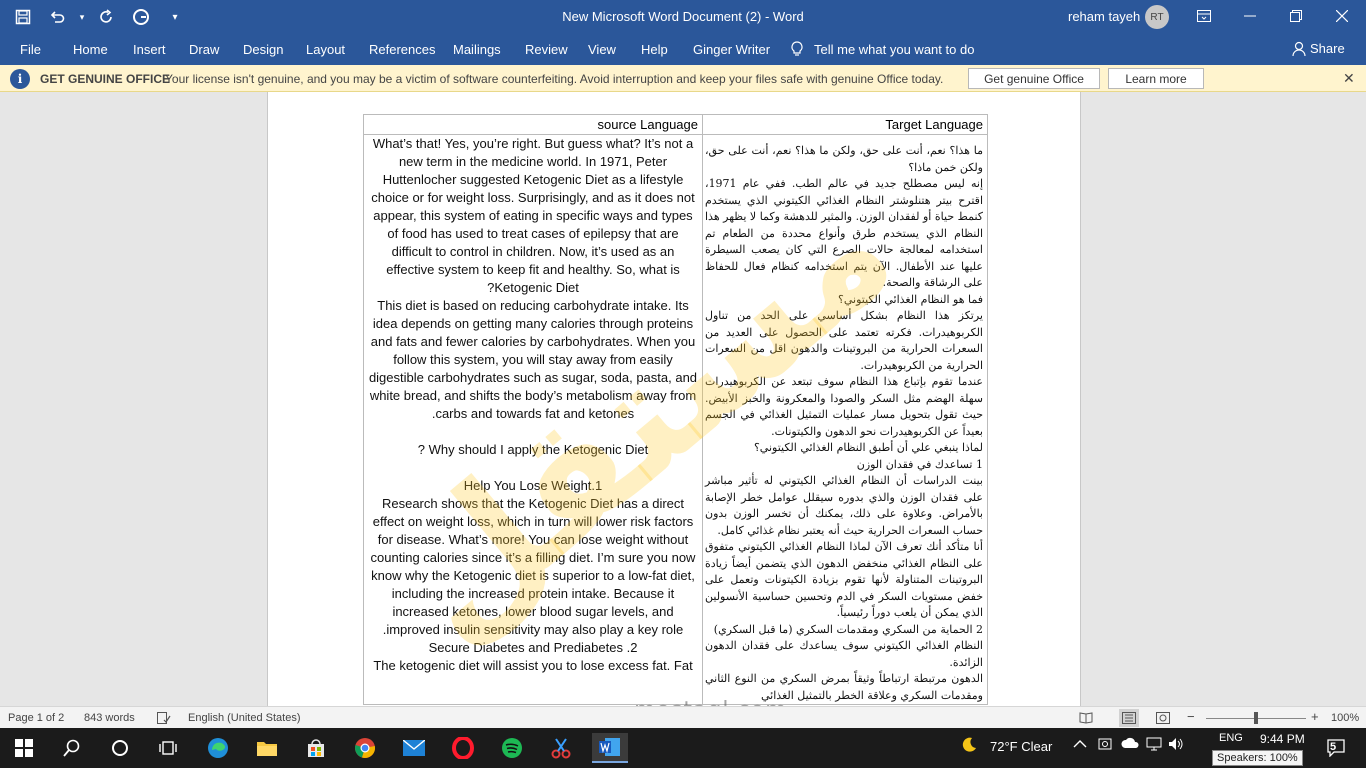 The image size is (1366, 768). Describe the element at coordinates (204, 49) in the screenshot. I see `tab-draw: Draw` at that location.